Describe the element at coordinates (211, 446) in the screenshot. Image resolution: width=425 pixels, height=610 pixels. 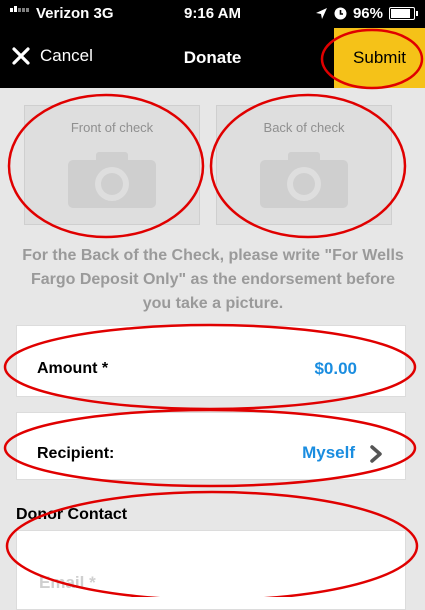
I see `recipient-row: Recipient: Myself` at that location.